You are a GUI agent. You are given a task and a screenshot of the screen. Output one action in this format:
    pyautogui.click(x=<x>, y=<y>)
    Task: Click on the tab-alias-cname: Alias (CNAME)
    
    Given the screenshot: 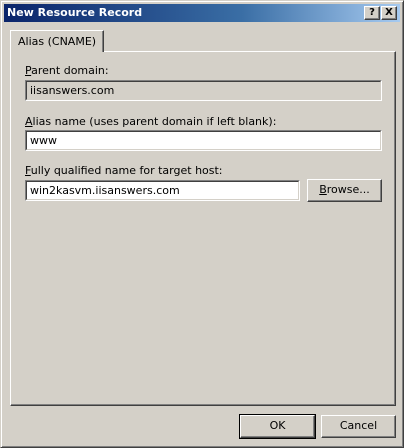 What is the action you would take?
    pyautogui.click(x=57, y=41)
    